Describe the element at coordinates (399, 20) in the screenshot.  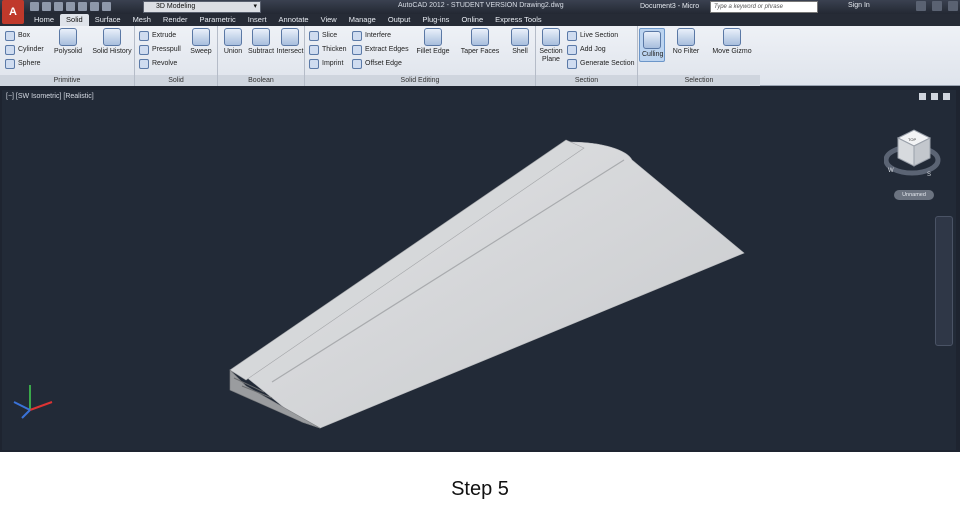
I see `tab-output: Output` at that location.